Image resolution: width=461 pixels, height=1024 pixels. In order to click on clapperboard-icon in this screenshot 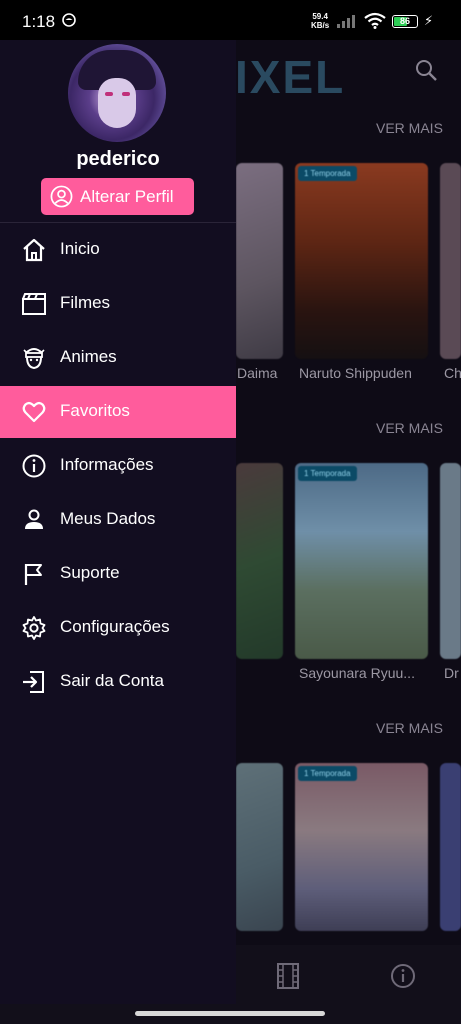, I will do `click(34, 304)`.